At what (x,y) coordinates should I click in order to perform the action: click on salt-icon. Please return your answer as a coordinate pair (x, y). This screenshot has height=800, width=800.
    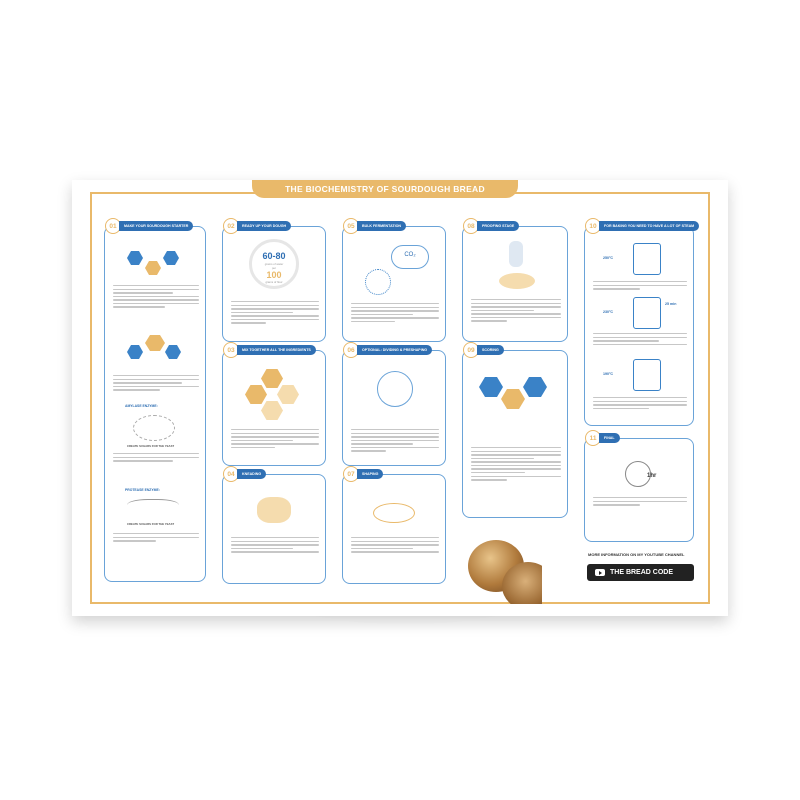
    Looking at the image, I should click on (288, 394).